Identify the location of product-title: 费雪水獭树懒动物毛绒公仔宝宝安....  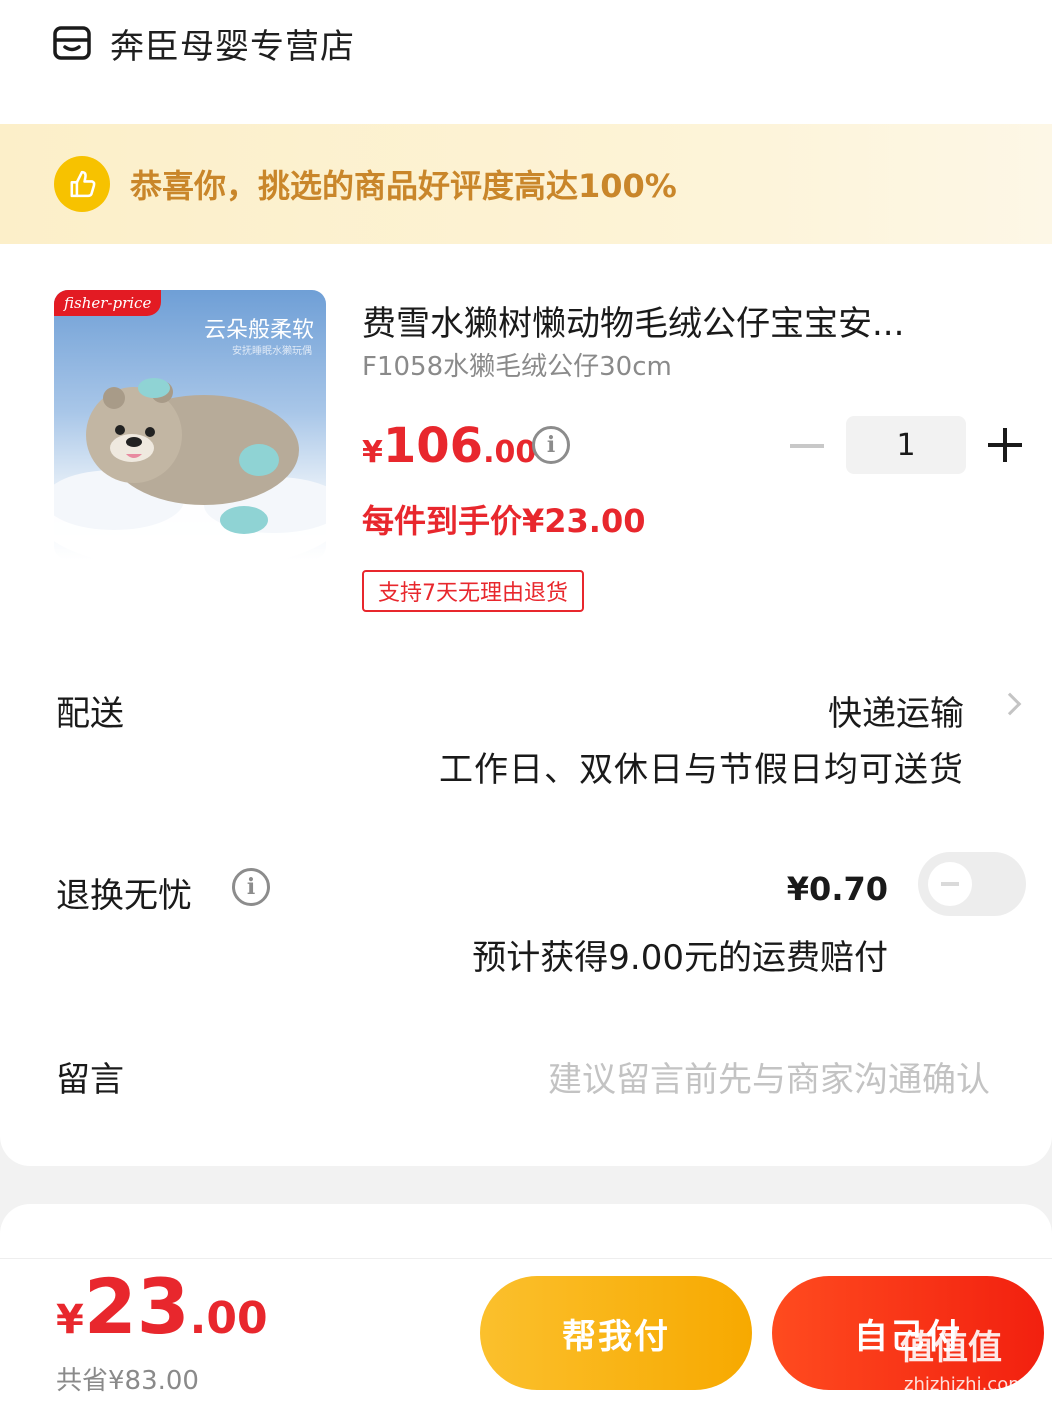
(672, 320).